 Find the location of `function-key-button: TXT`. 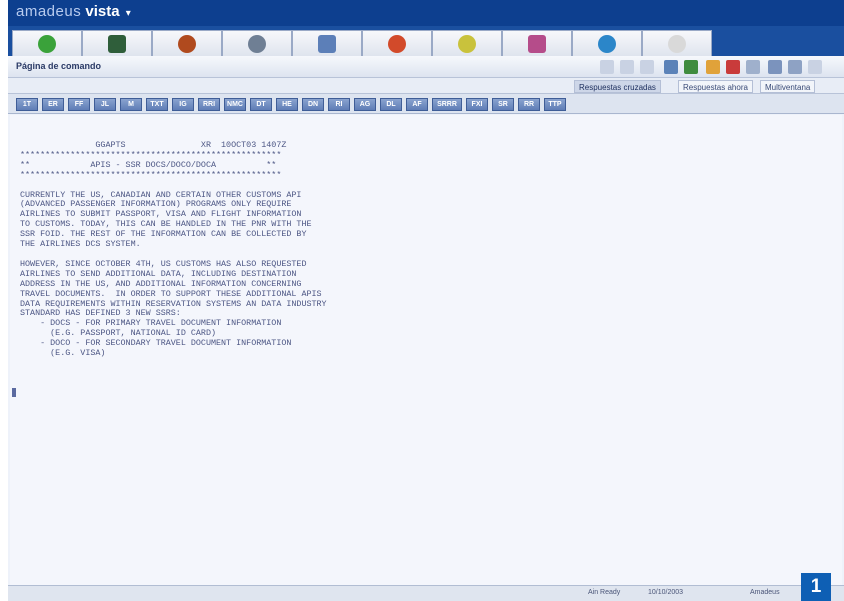

function-key-button: TXT is located at coordinates (157, 104).